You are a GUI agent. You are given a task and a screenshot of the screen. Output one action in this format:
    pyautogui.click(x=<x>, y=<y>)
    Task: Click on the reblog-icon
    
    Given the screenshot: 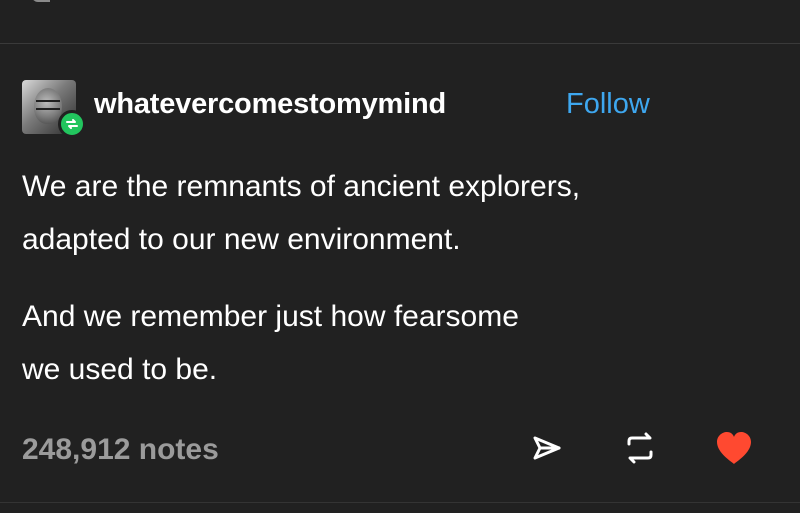 What is the action you would take?
    pyautogui.click(x=640, y=450)
    